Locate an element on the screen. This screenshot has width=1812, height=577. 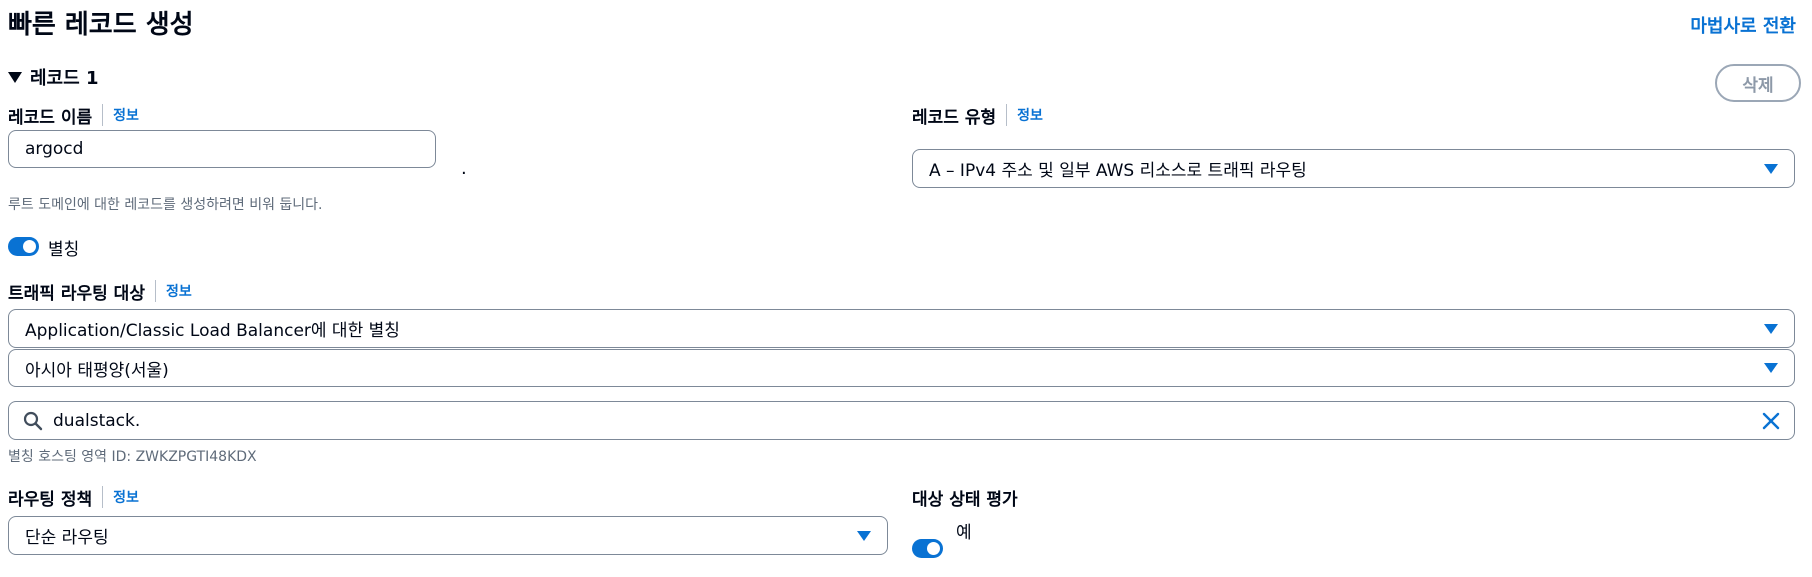
endpoint-select: Application/Classic Load Balancer에 대한 별칭 is located at coordinates (901, 328).